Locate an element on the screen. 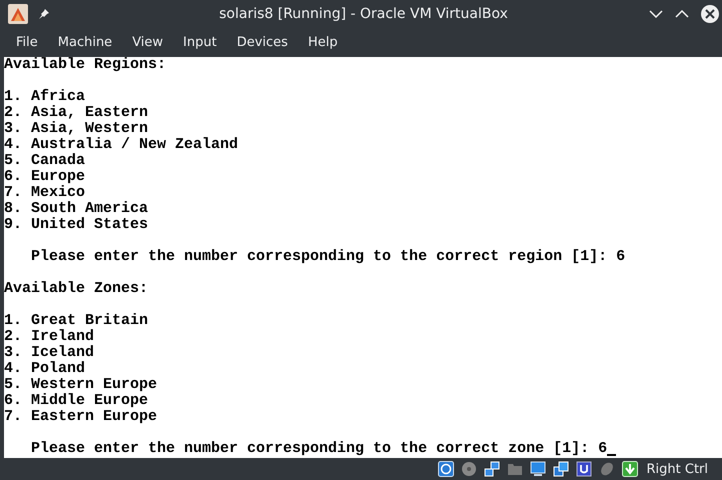 The image size is (722, 480). hard-disk-icon is located at coordinates (446, 469).